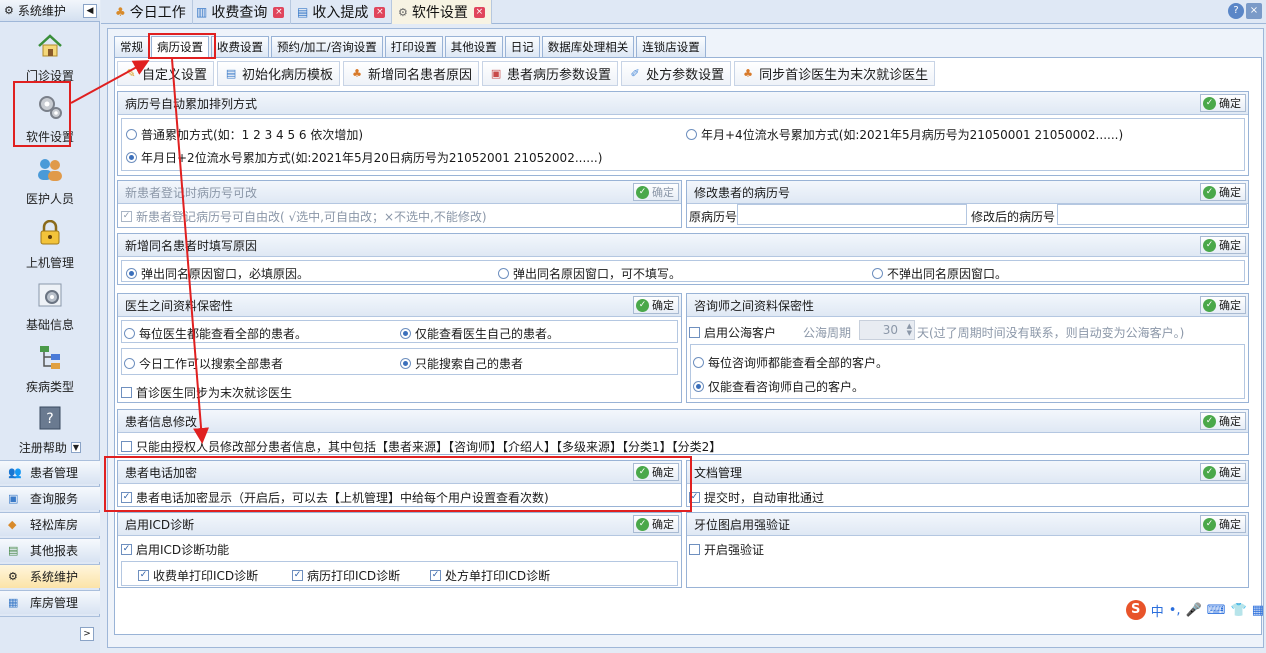  I want to click on punctuation-icon: •,, so click(1175, 610).